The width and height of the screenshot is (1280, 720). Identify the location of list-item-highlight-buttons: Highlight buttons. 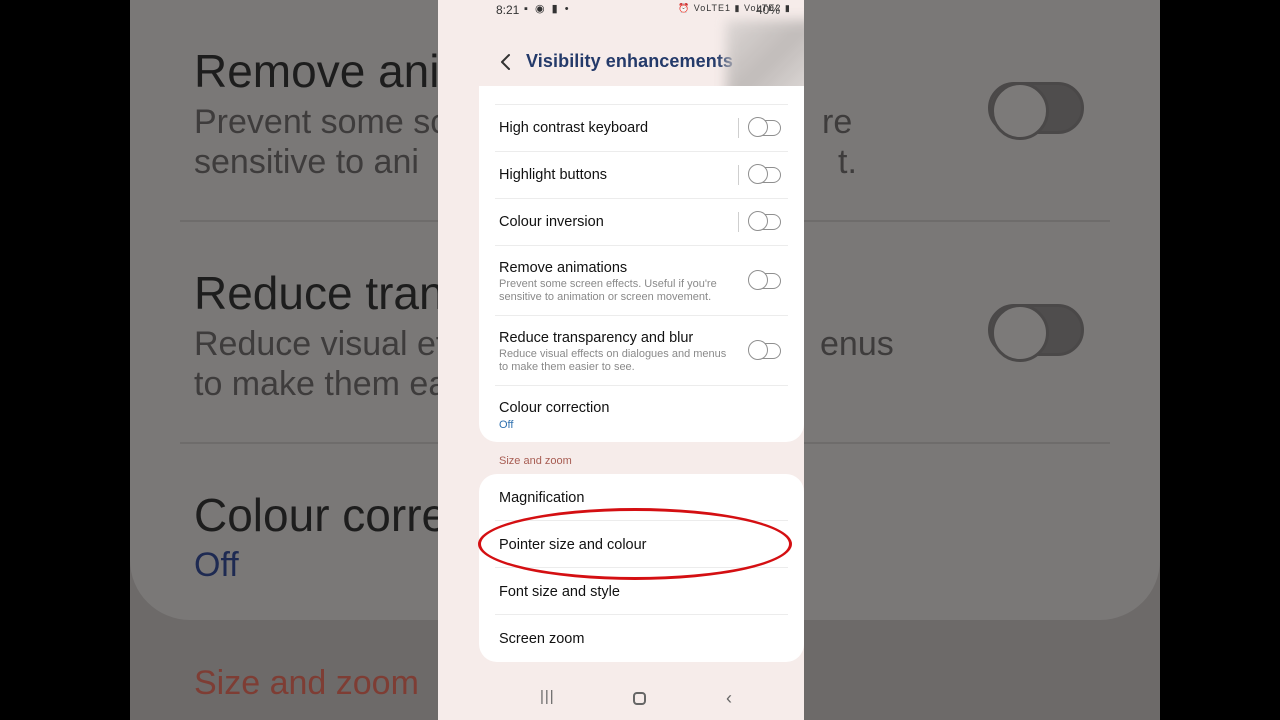
(641, 175).